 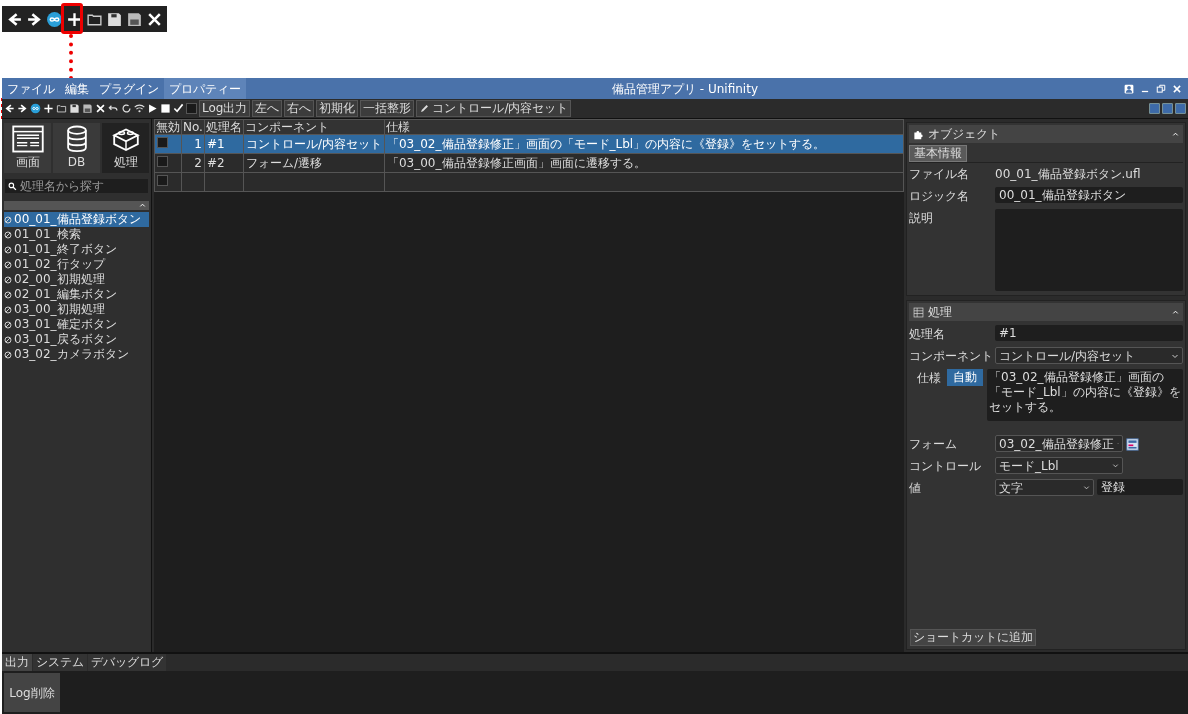 I want to click on output-tab: デバッグログ, so click(x=127, y=662).